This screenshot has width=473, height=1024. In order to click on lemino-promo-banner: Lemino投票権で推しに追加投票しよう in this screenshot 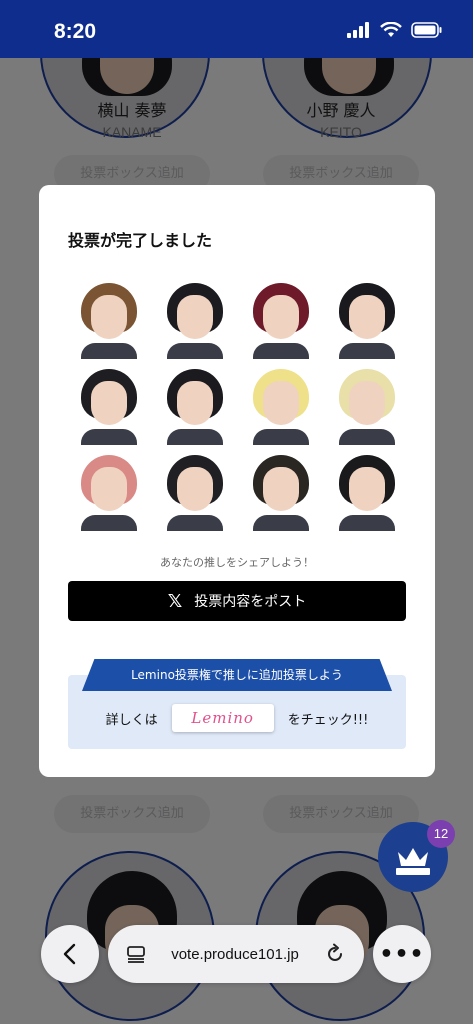, I will do `click(237, 675)`.